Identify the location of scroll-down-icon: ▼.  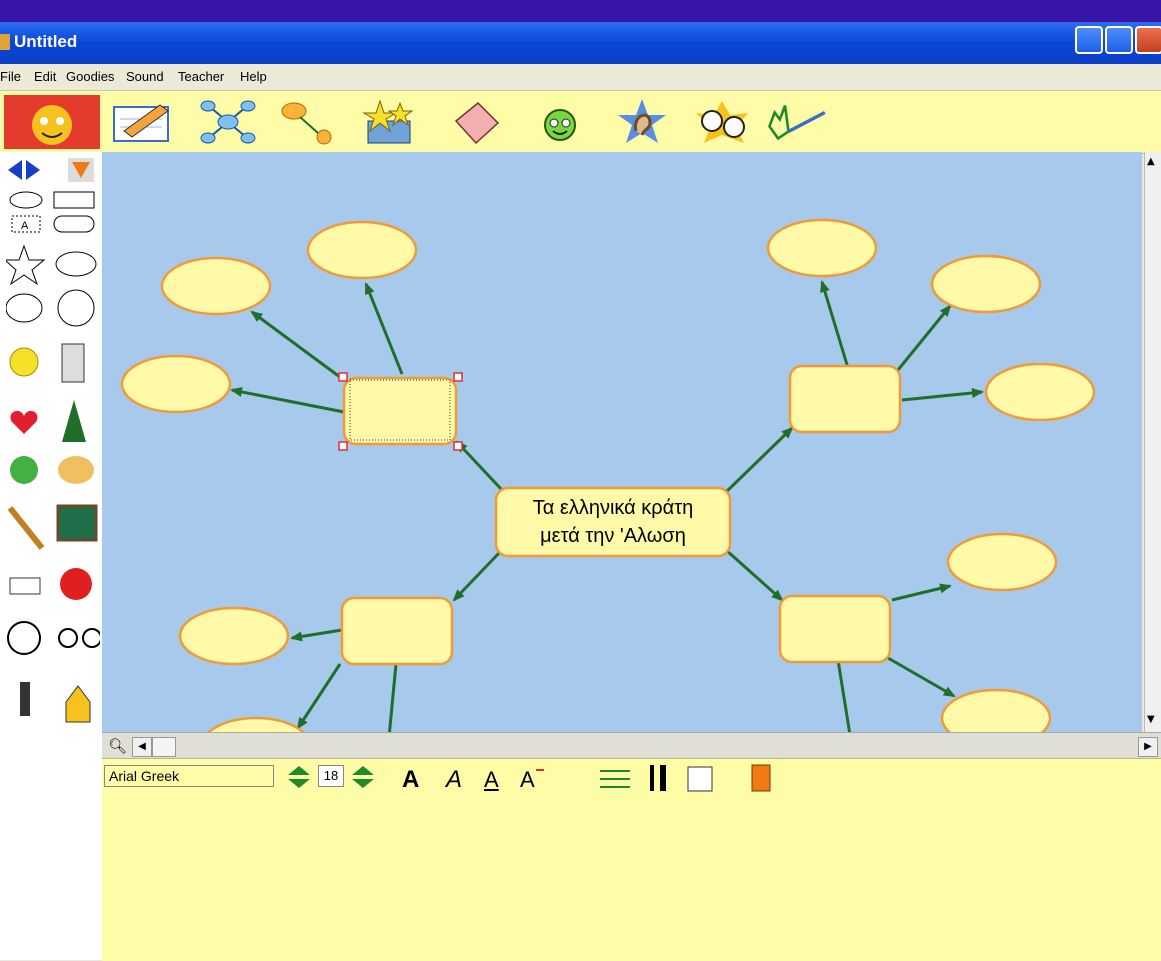
(1151, 719).